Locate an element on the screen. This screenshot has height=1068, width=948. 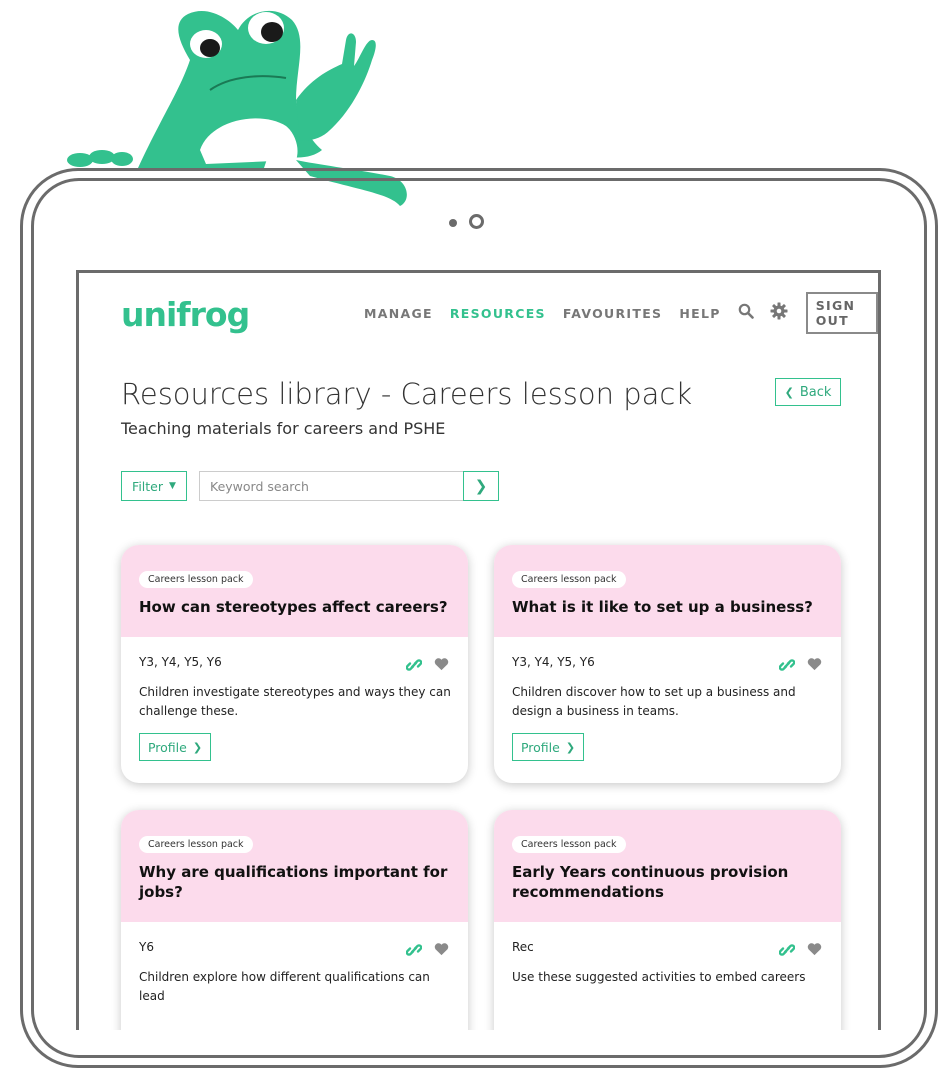
card-title: How can stereotypes affect careers? is located at coordinates (294, 607).